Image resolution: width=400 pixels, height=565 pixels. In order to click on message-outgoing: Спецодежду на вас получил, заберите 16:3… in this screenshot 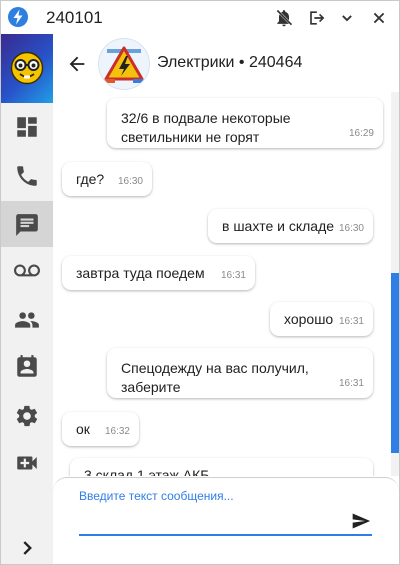, I will do `click(240, 373)`.